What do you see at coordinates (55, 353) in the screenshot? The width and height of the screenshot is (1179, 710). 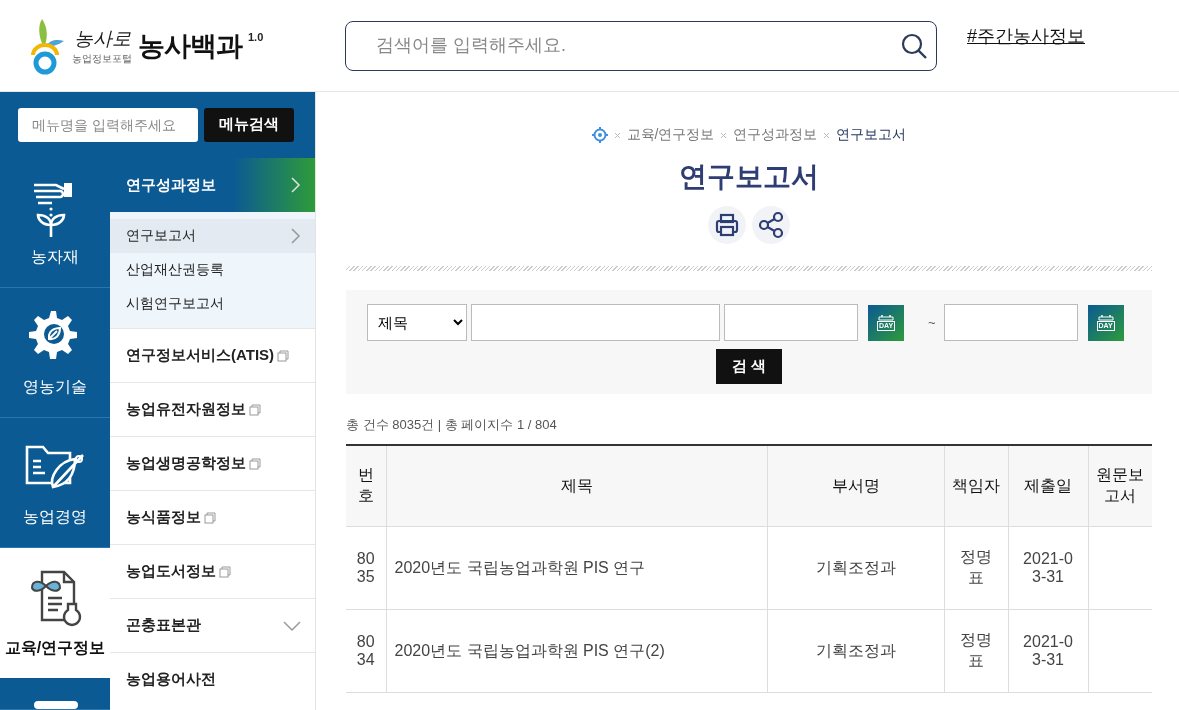 I see `category-tab: 영농기술` at bounding box center [55, 353].